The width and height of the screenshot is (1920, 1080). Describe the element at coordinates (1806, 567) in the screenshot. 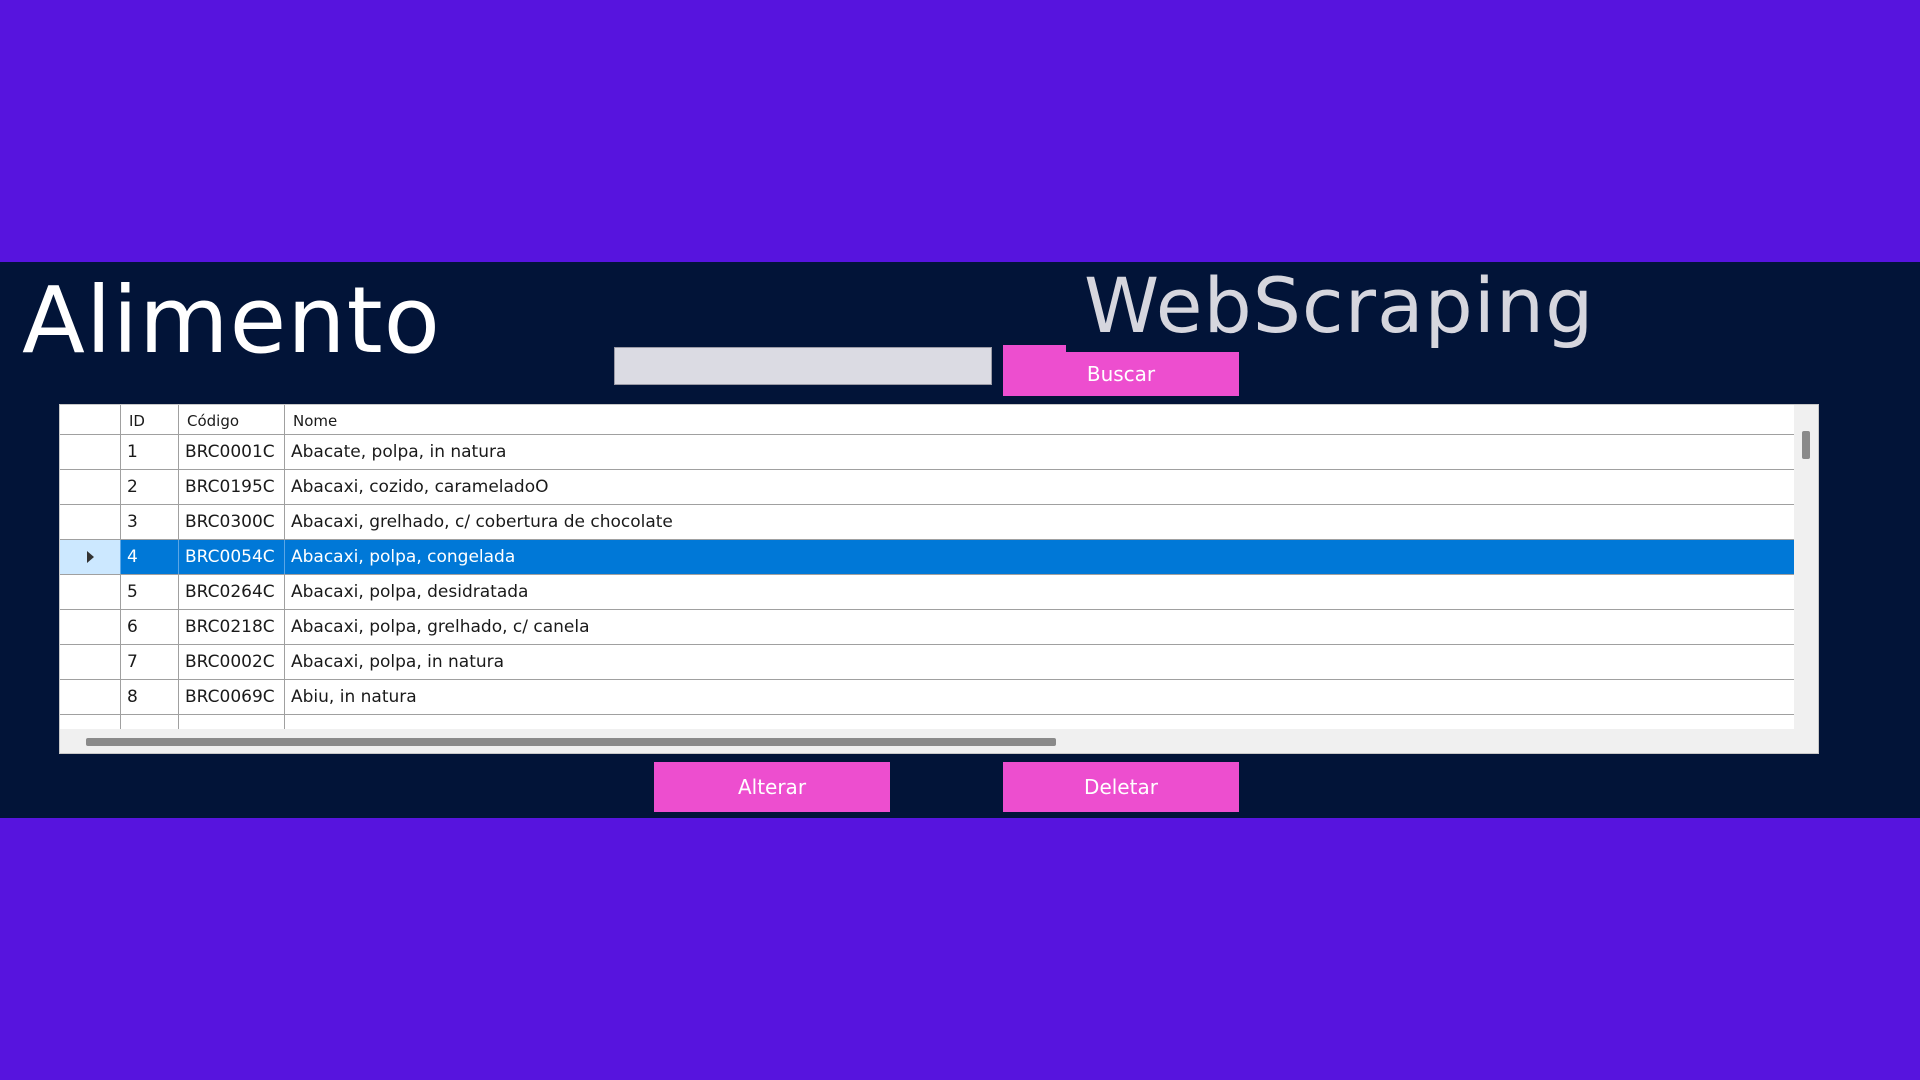

I see `vertical-scrollbar` at that location.